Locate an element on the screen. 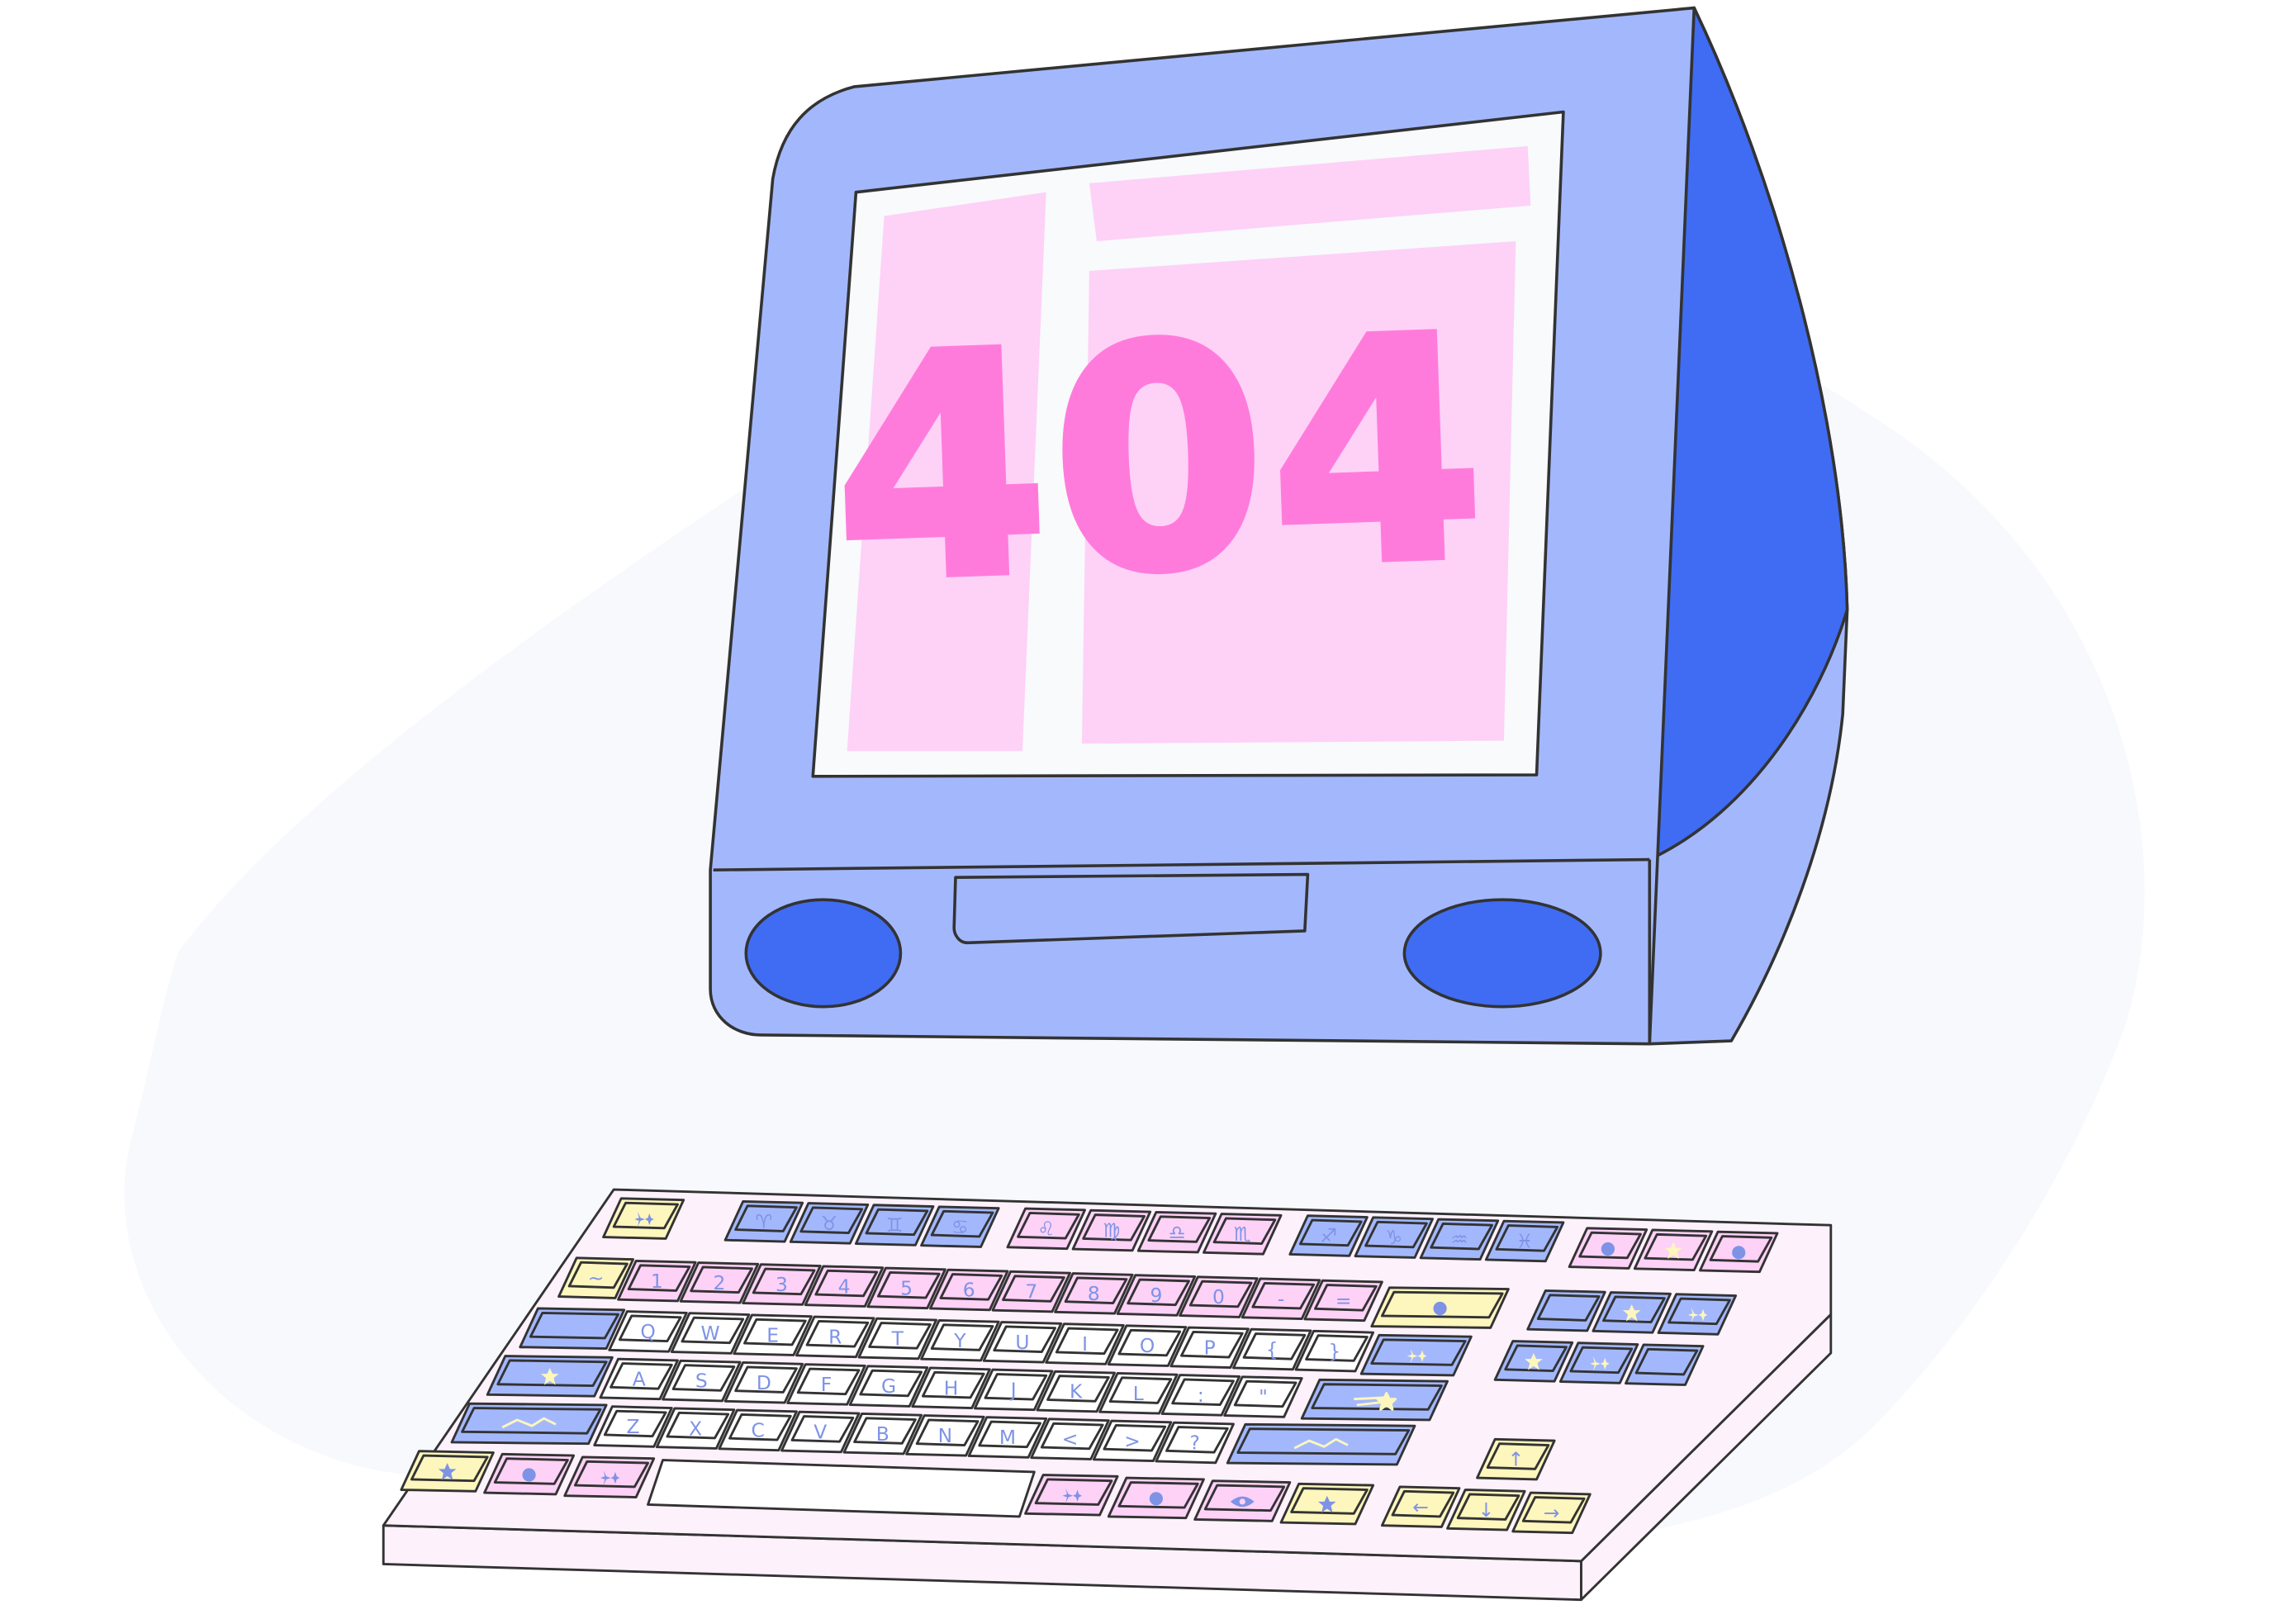  key-alt-left-top is located at coordinates (611, 1474).